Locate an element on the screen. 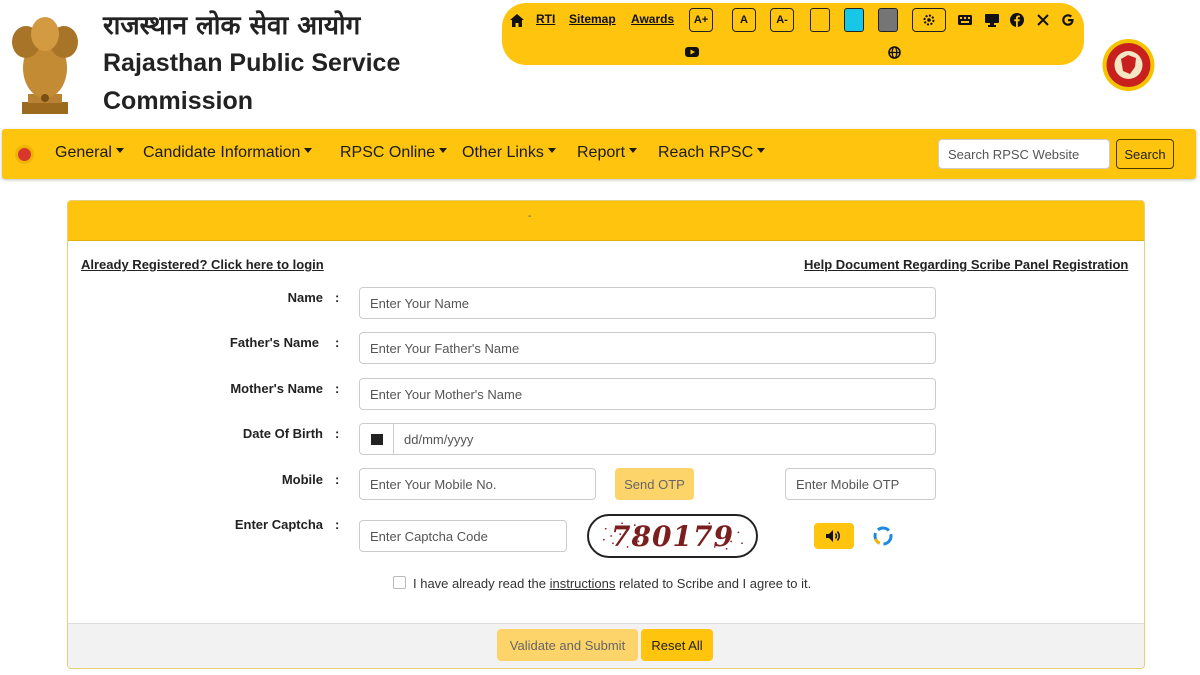  nav-item-label: Other Links is located at coordinates (503, 152).